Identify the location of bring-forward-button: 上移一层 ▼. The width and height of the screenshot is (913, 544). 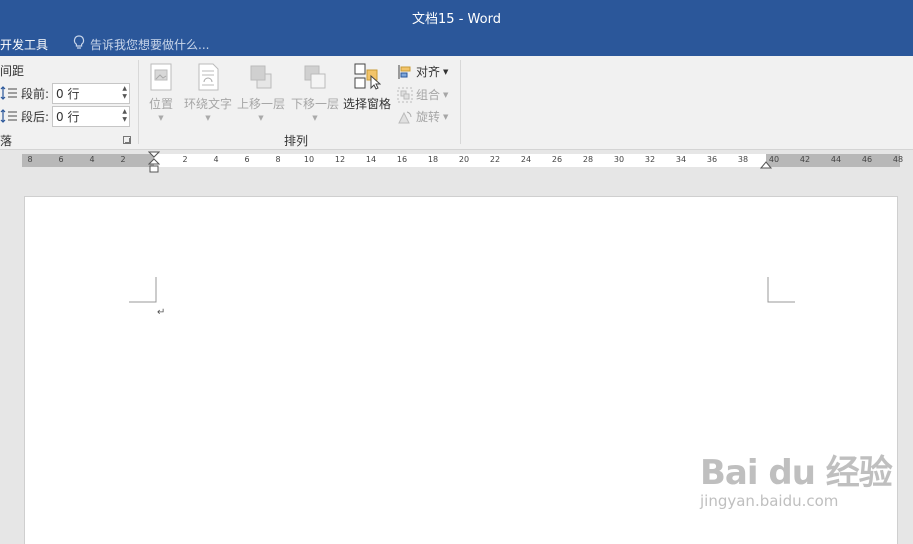
(261, 92).